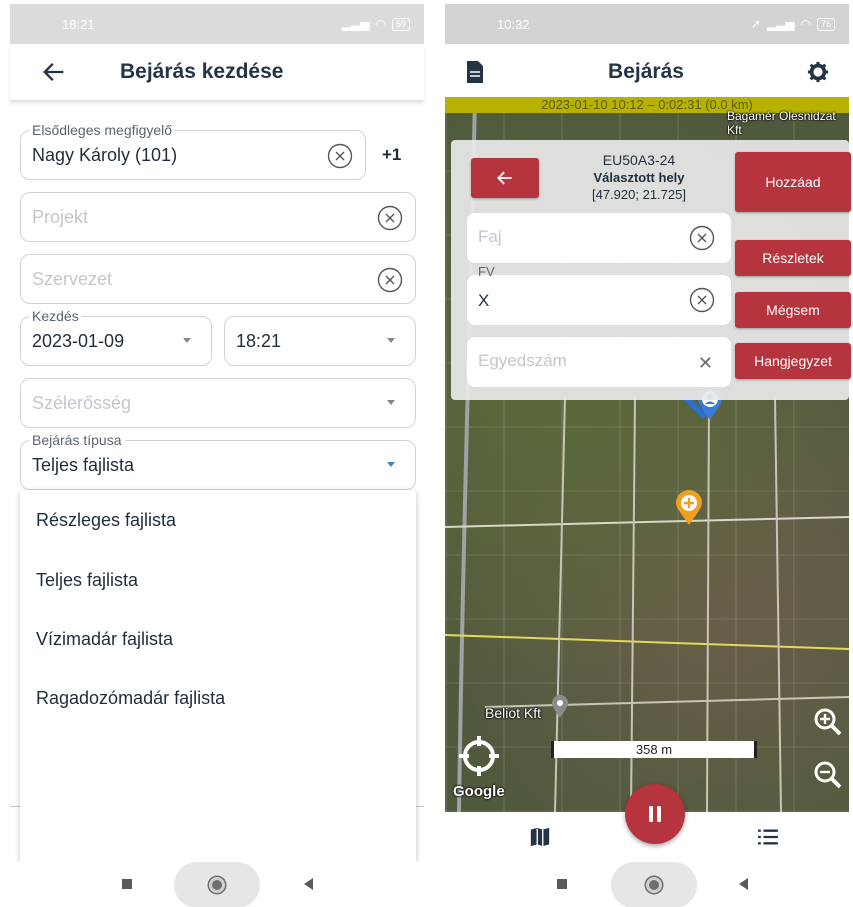 The height and width of the screenshot is (907, 853). Describe the element at coordinates (522, 360) in the screenshot. I see `count-placeholder: Egyedszám` at that location.